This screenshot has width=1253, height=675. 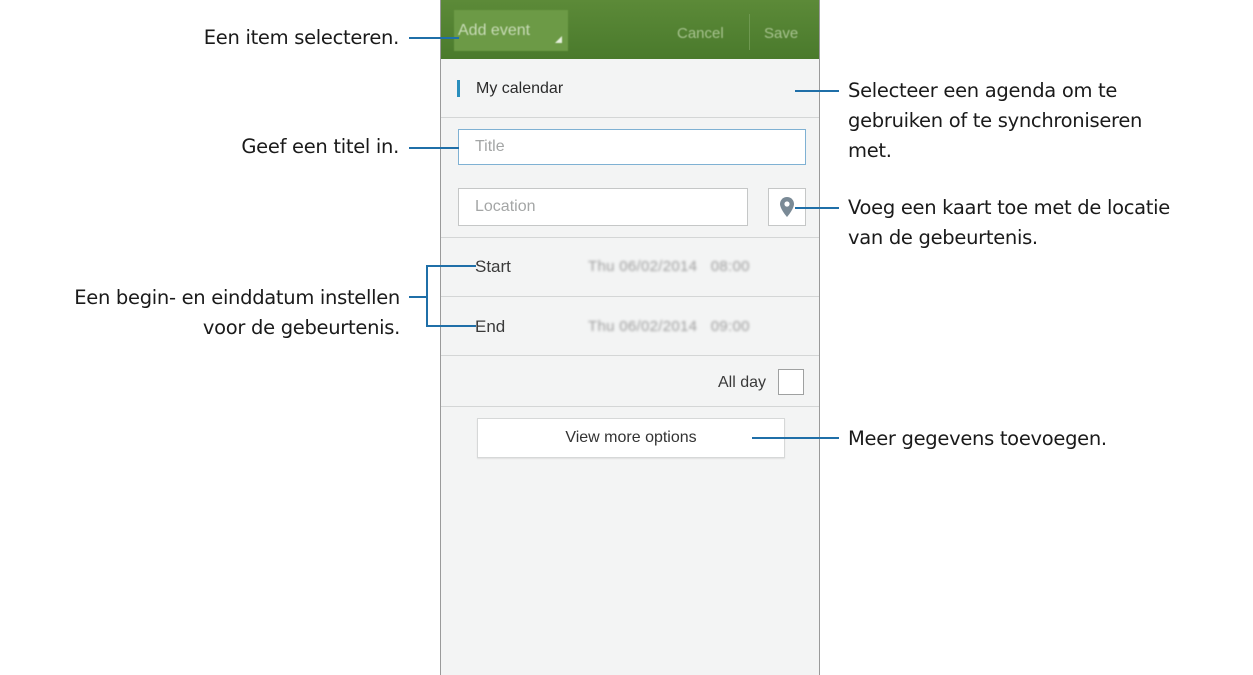 I want to click on callout-calendar-line1: Selecteer een agenda om te, so click(x=983, y=90).